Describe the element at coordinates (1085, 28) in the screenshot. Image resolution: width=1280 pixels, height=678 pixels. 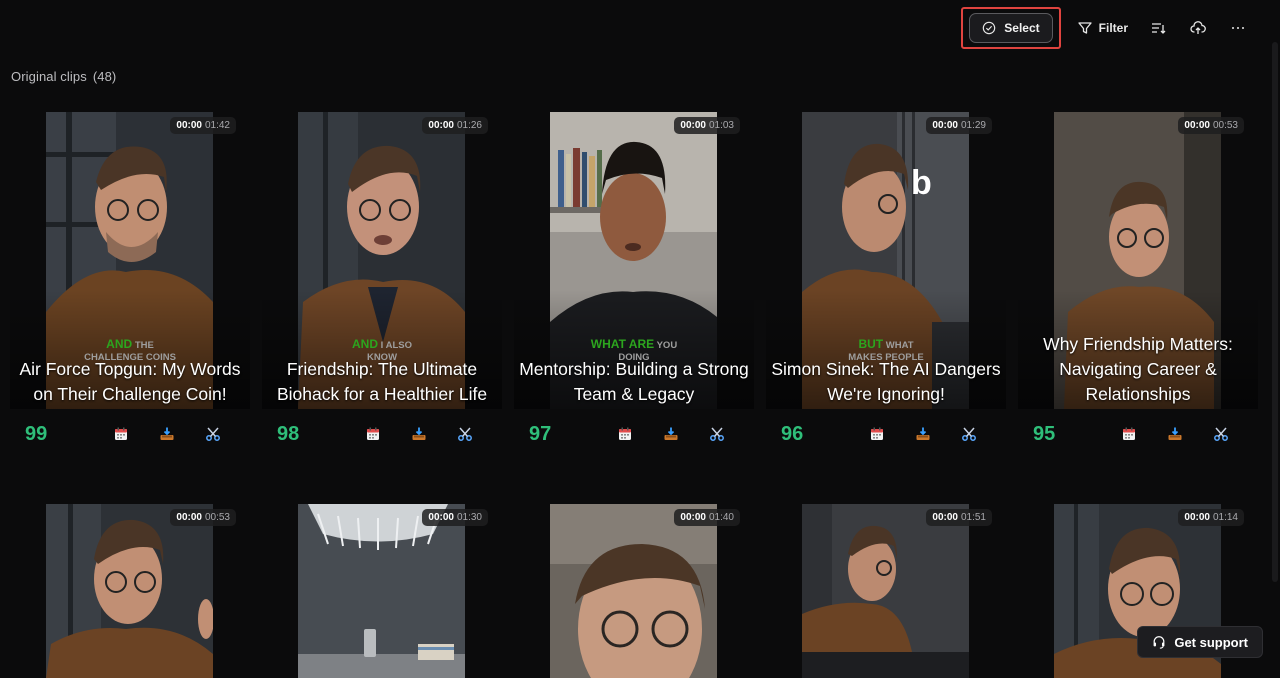
I see `filter-icon` at that location.